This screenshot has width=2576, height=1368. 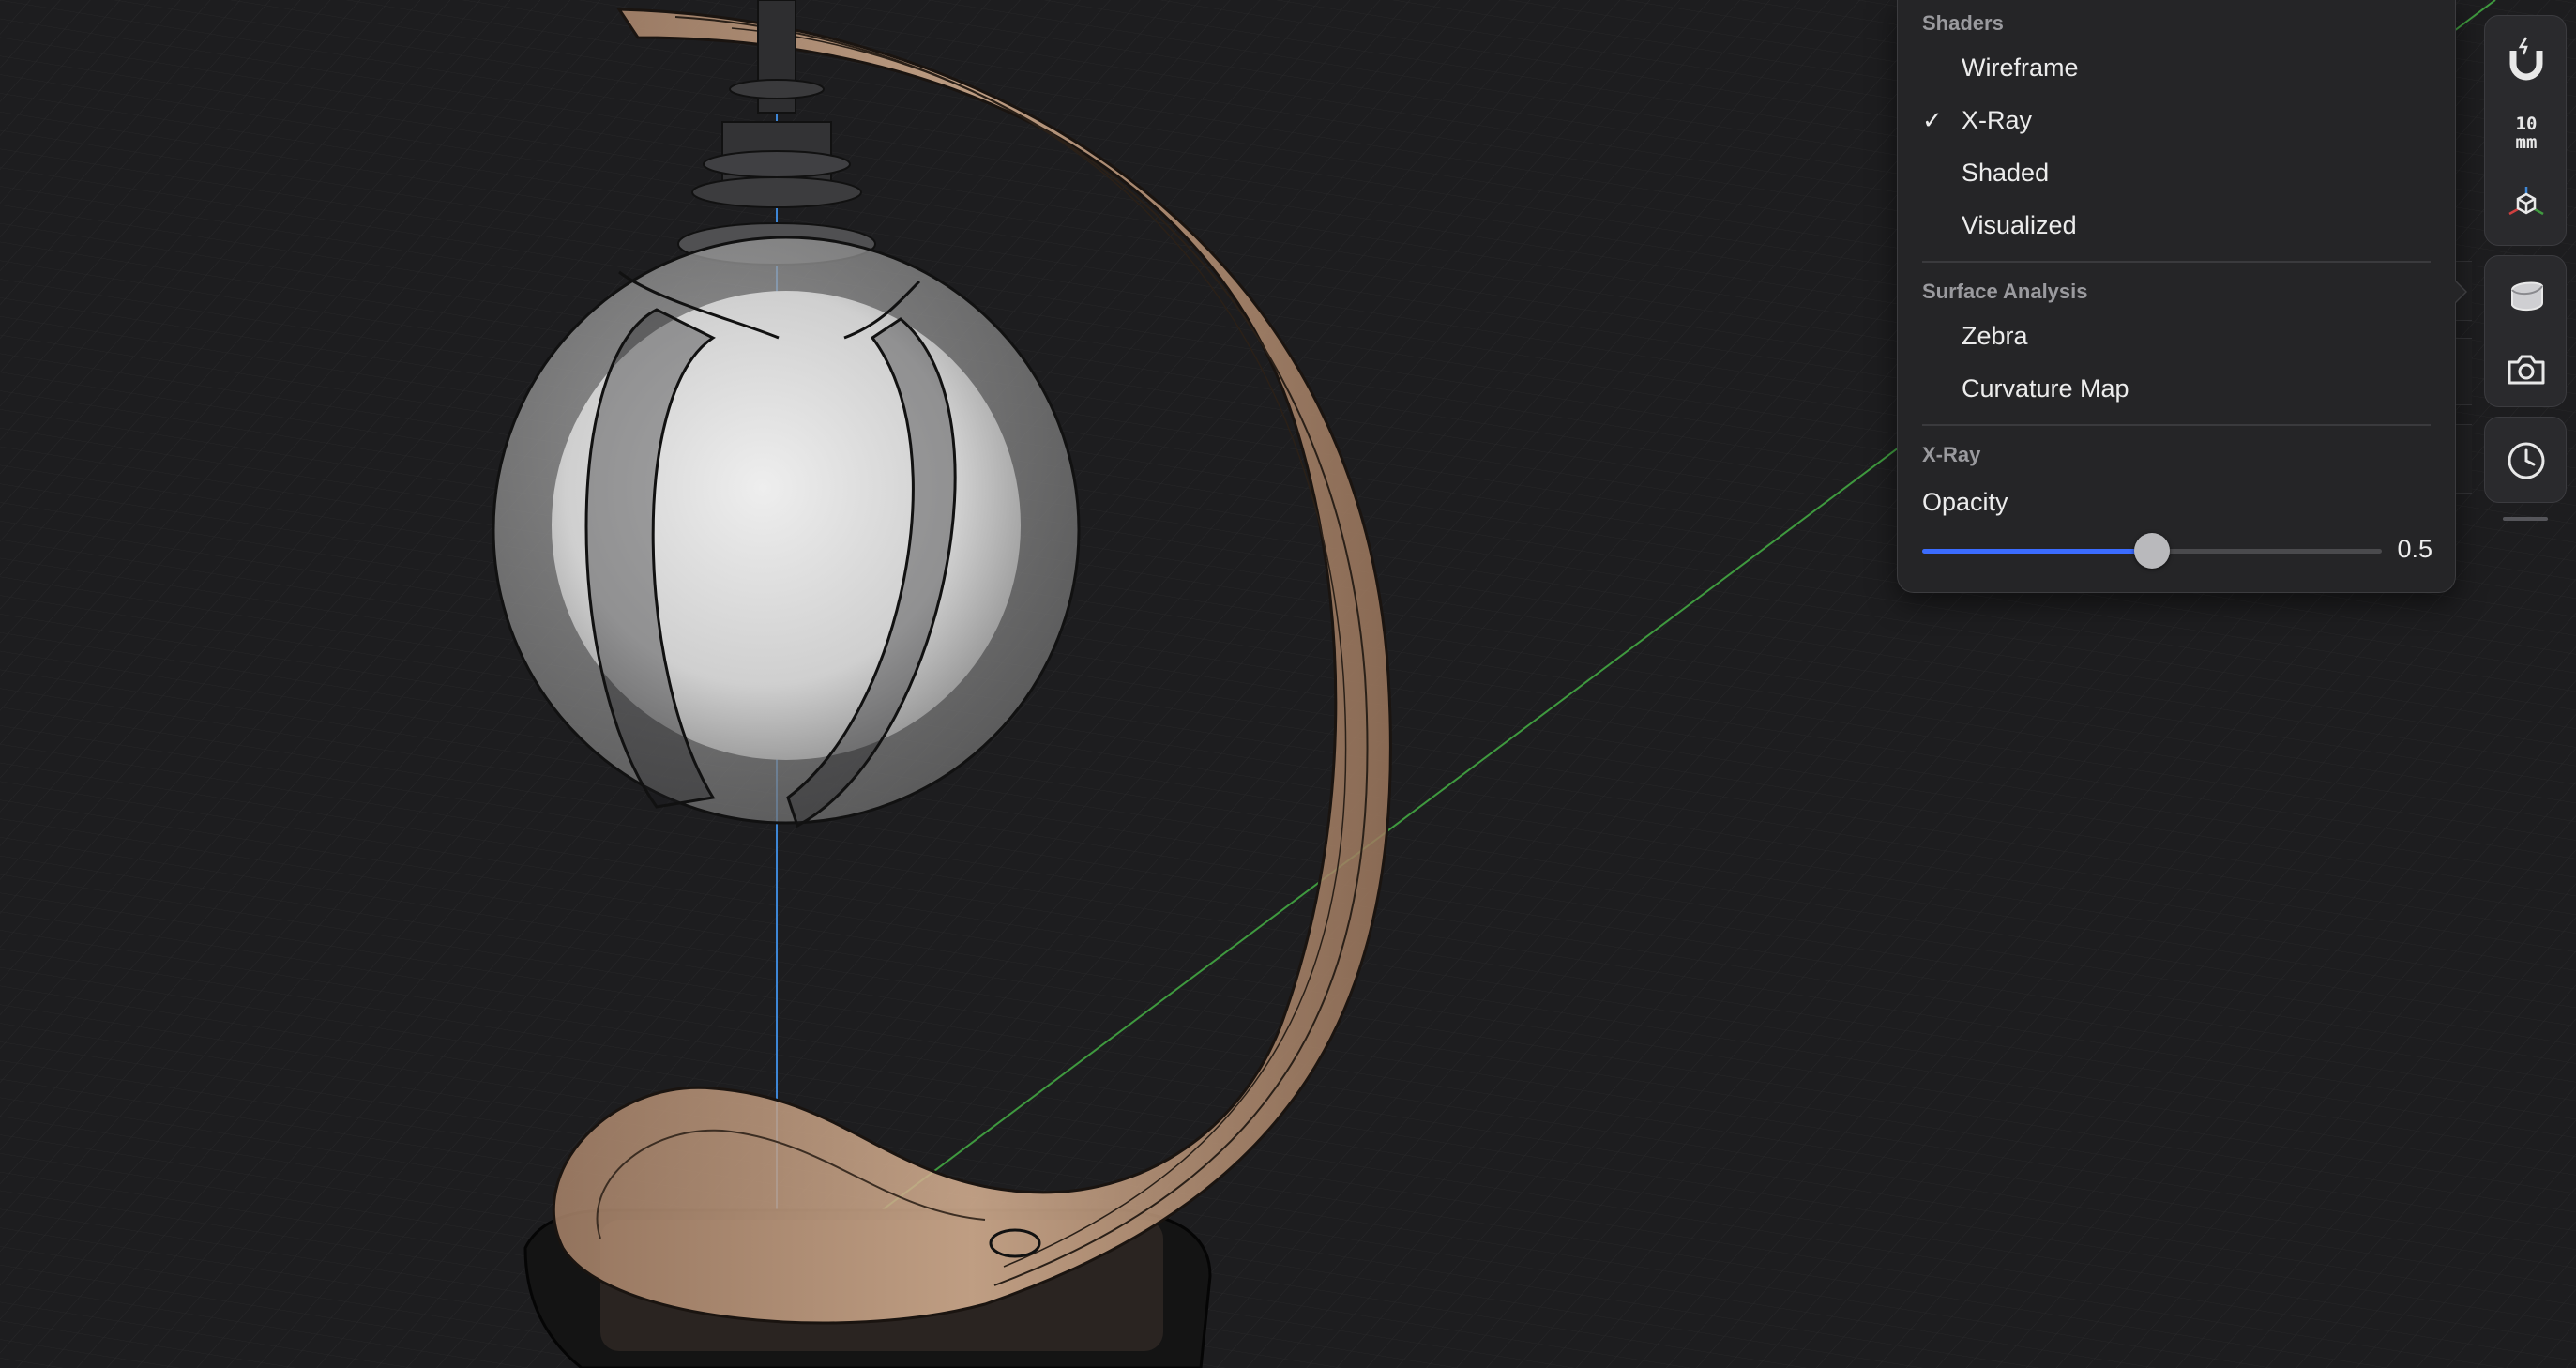 What do you see at coordinates (2526, 124) in the screenshot?
I see `grid-value: 10` at bounding box center [2526, 124].